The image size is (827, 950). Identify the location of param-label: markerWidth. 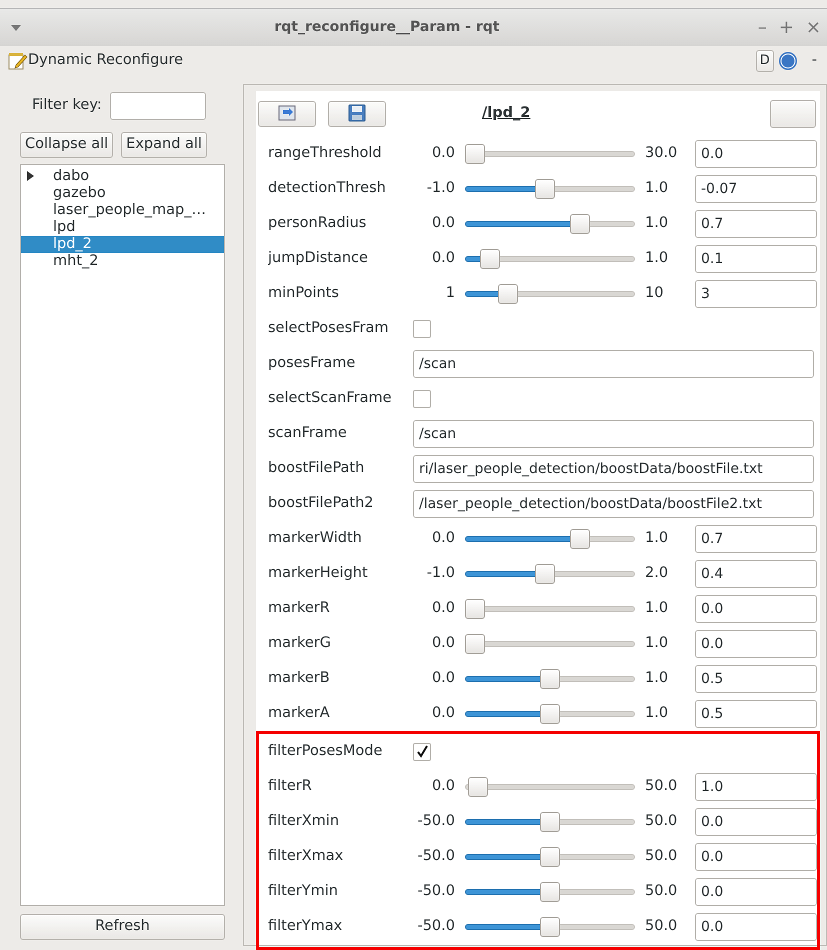
(315, 538).